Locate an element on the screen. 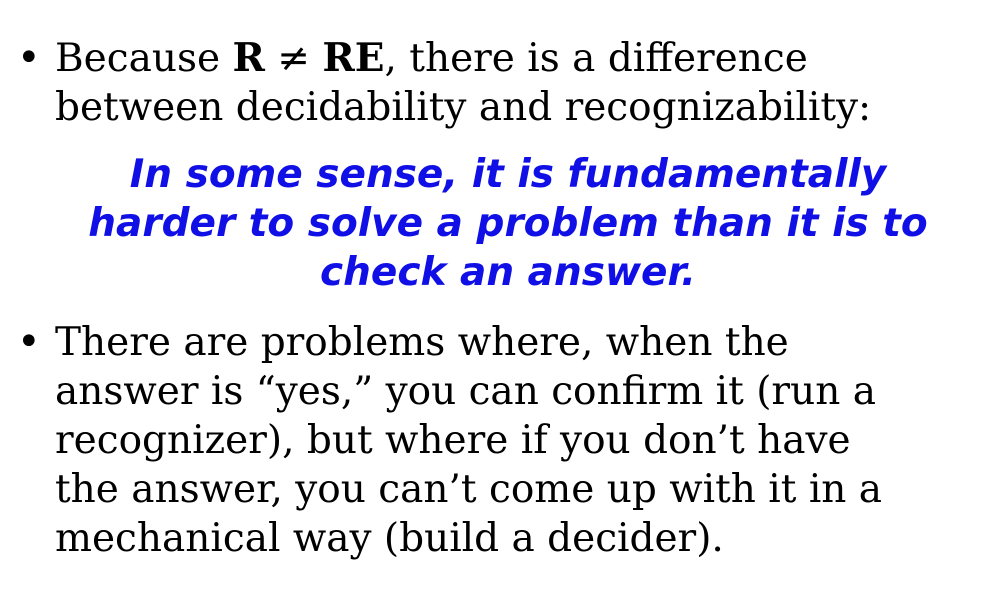 Image resolution: width=996 pixels, height=604 pixels. bullet-2-line-5: mechanical way (build a decider). is located at coordinates (389, 538).